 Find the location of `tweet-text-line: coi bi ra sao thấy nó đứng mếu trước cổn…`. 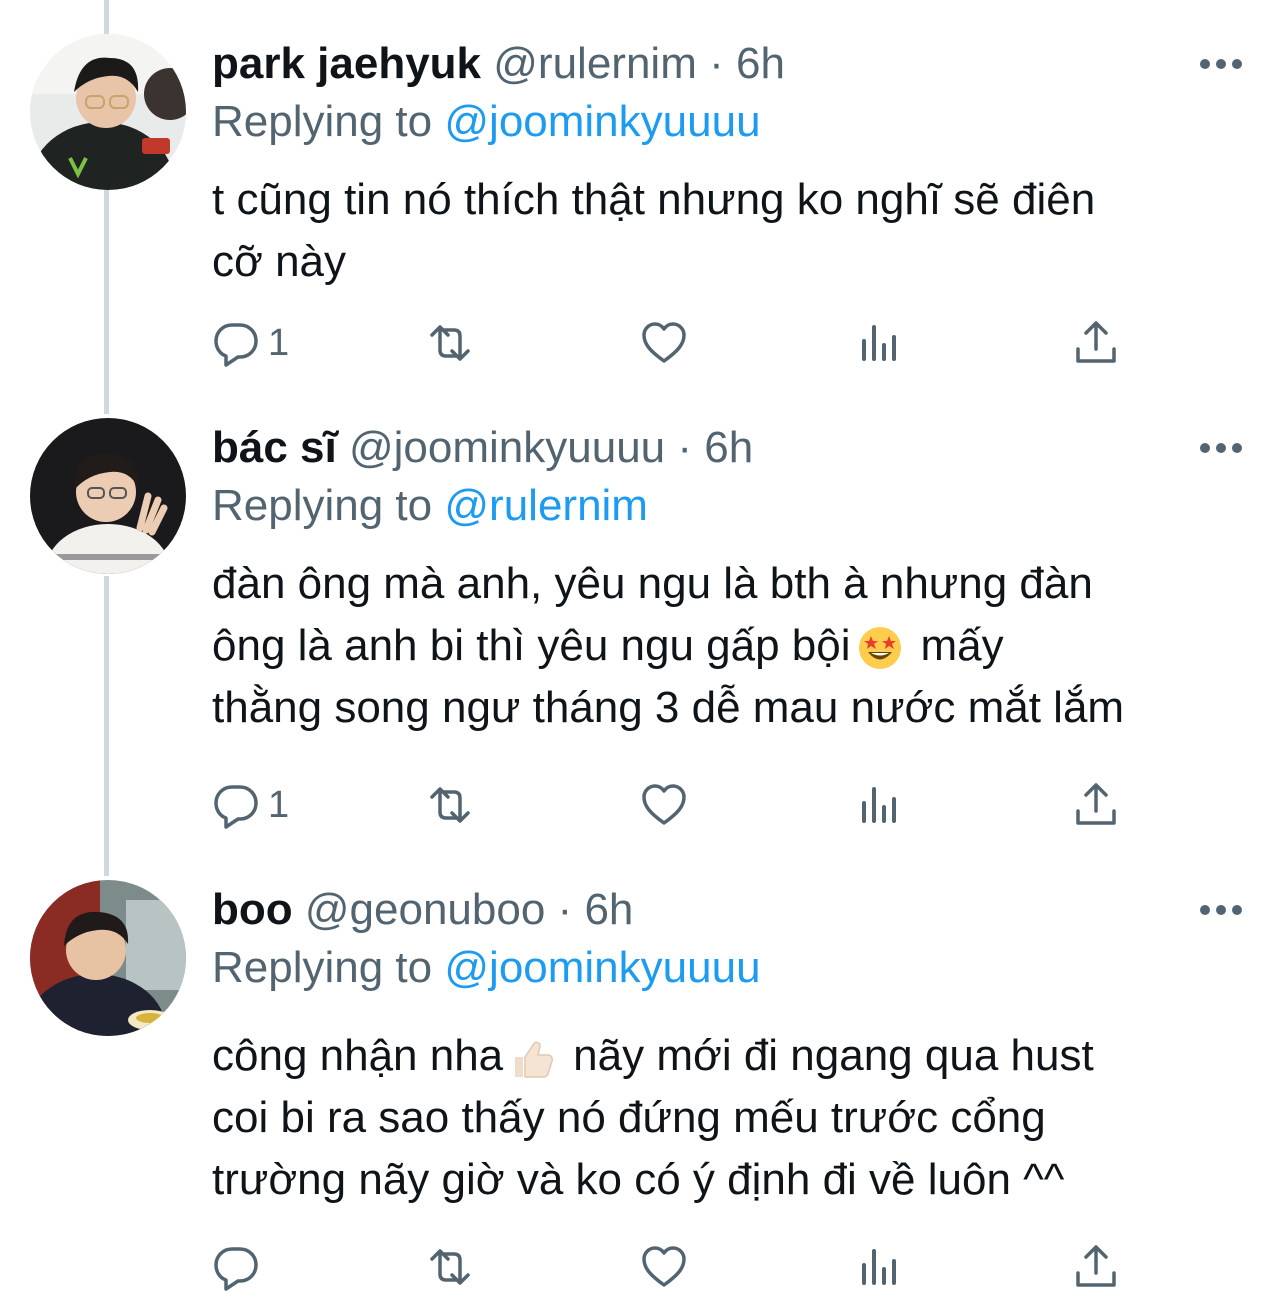

tweet-text-line: coi bi ra sao thấy nó đứng mếu trước cổn… is located at coordinates (629, 1117).